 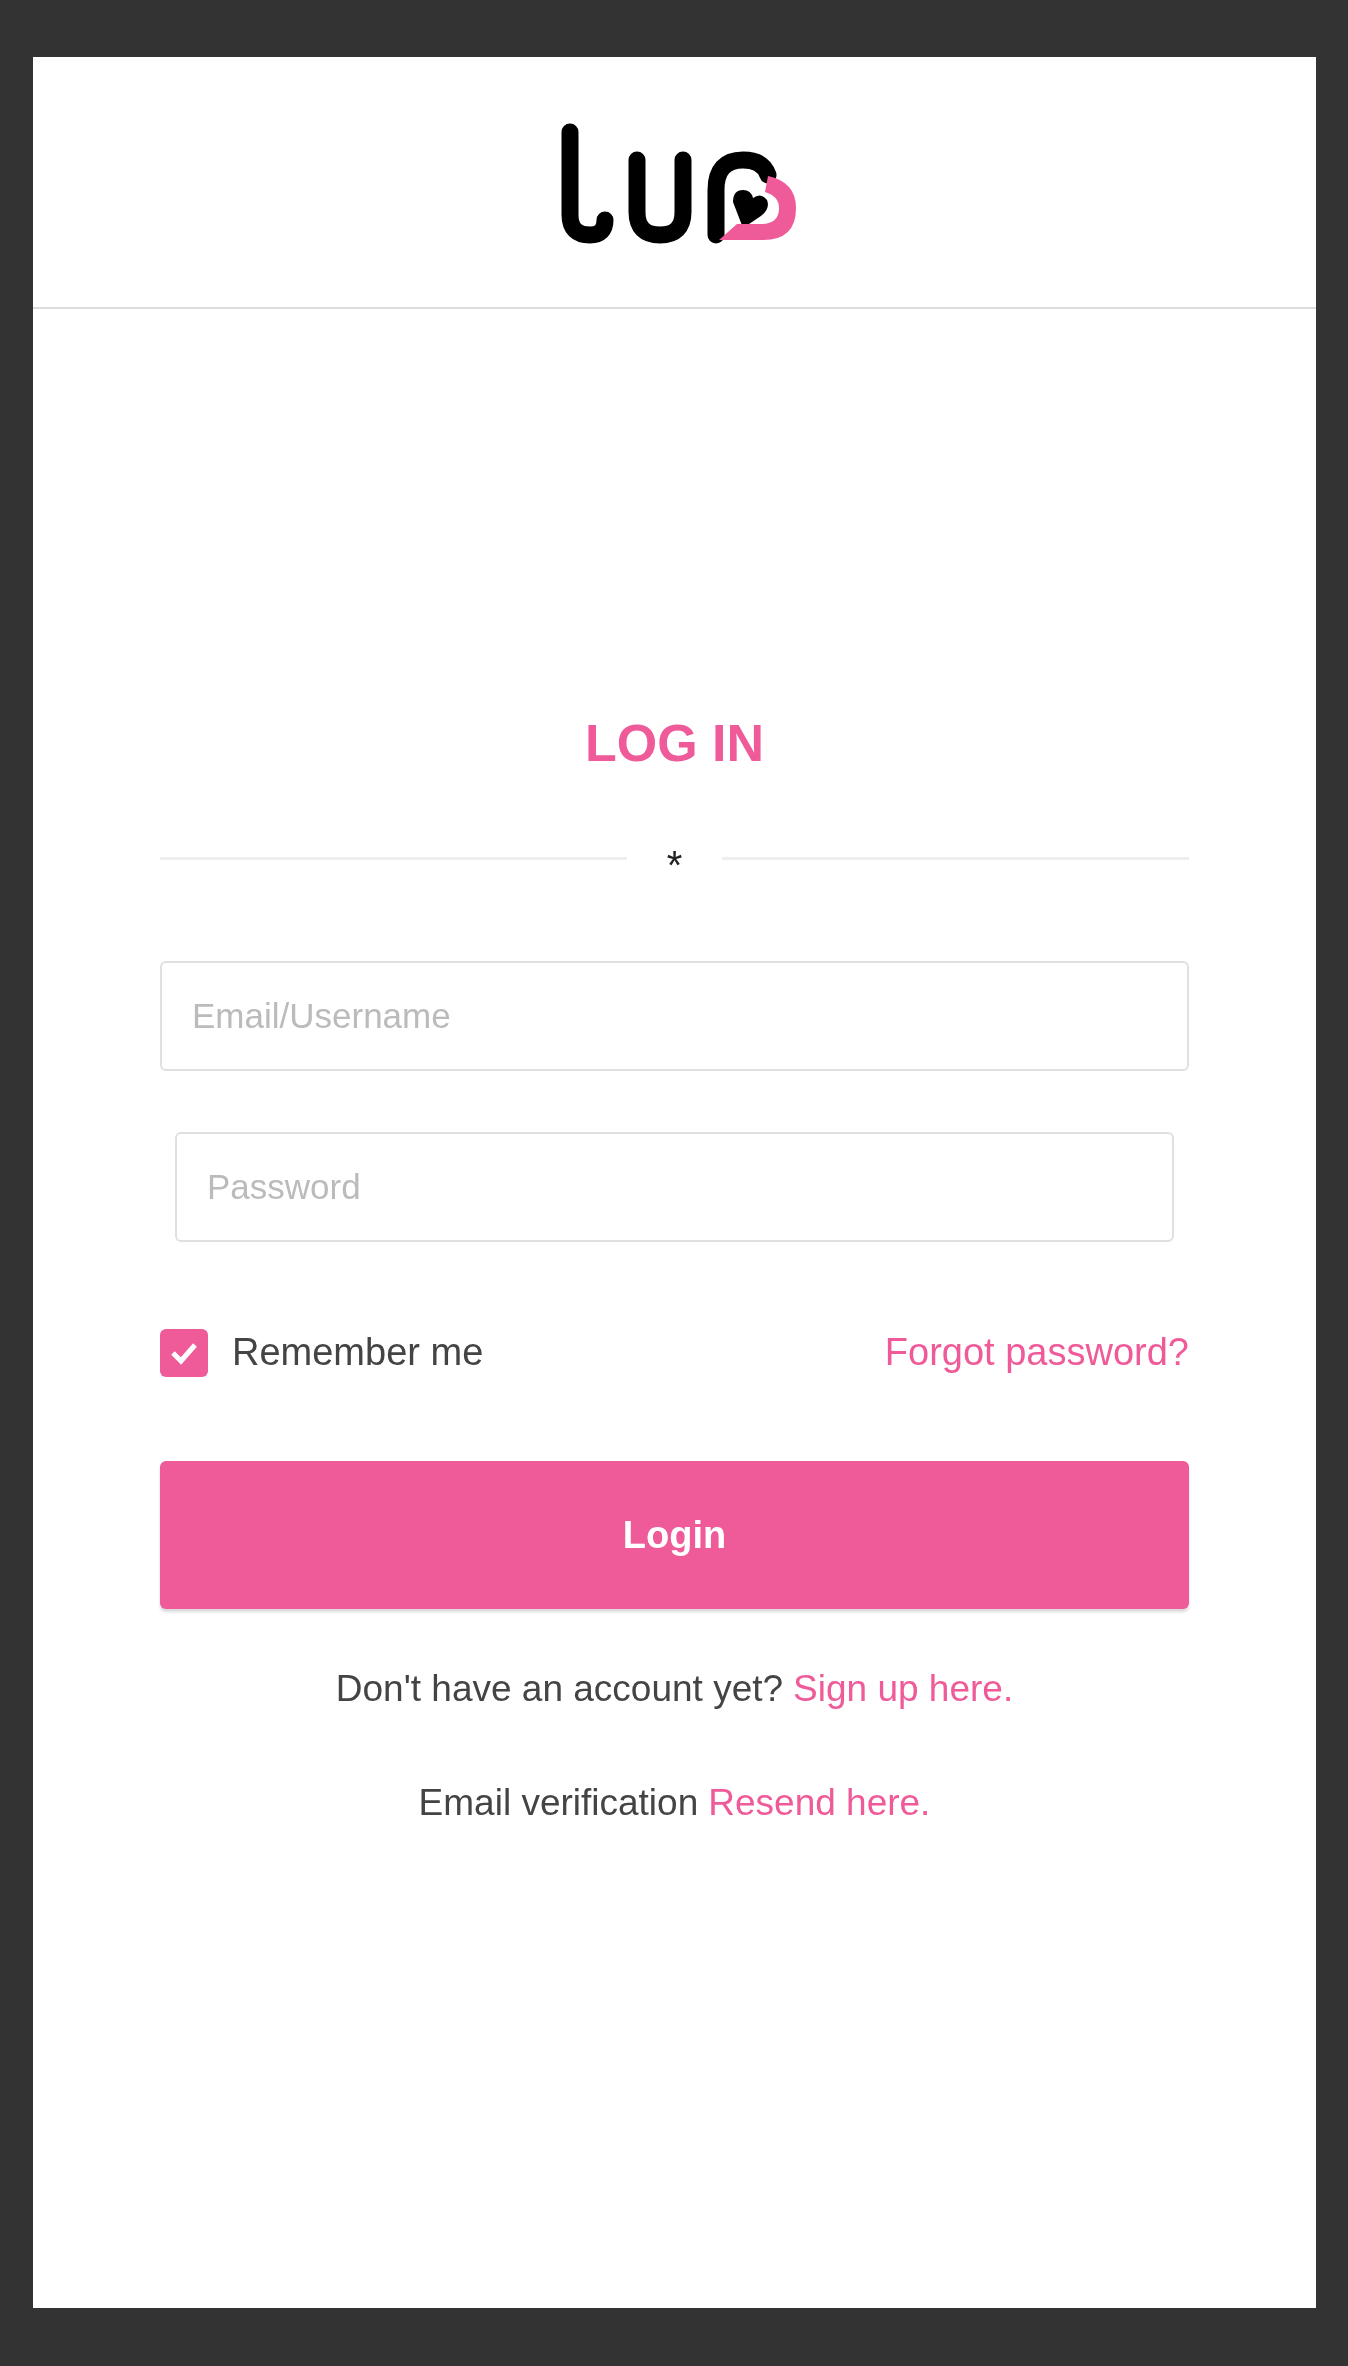 I want to click on password-field: Password, so click(x=674, y=1187).